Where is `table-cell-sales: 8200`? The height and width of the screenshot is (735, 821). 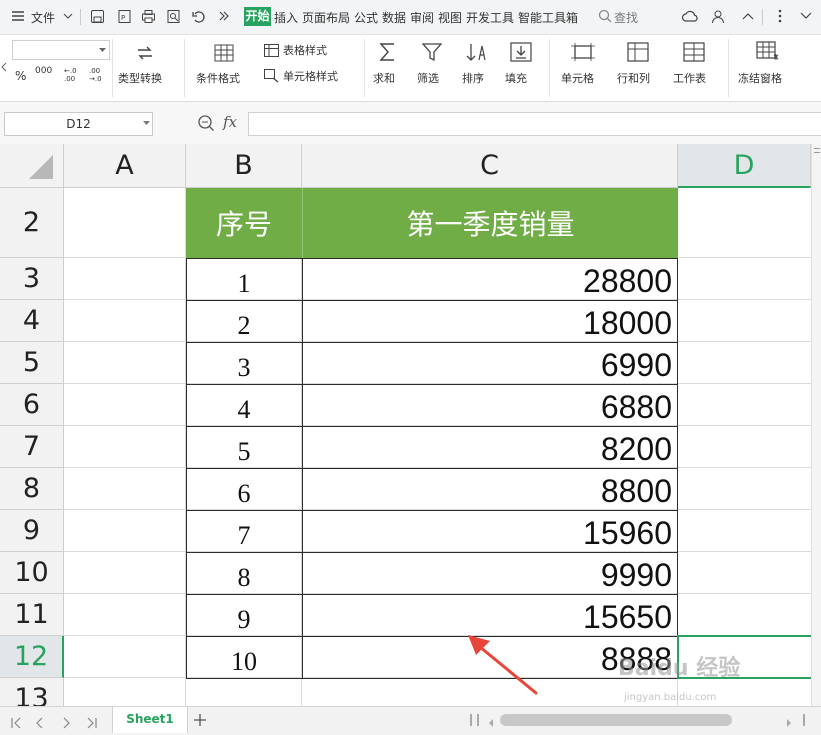 table-cell-sales: 8200 is located at coordinates (490, 447).